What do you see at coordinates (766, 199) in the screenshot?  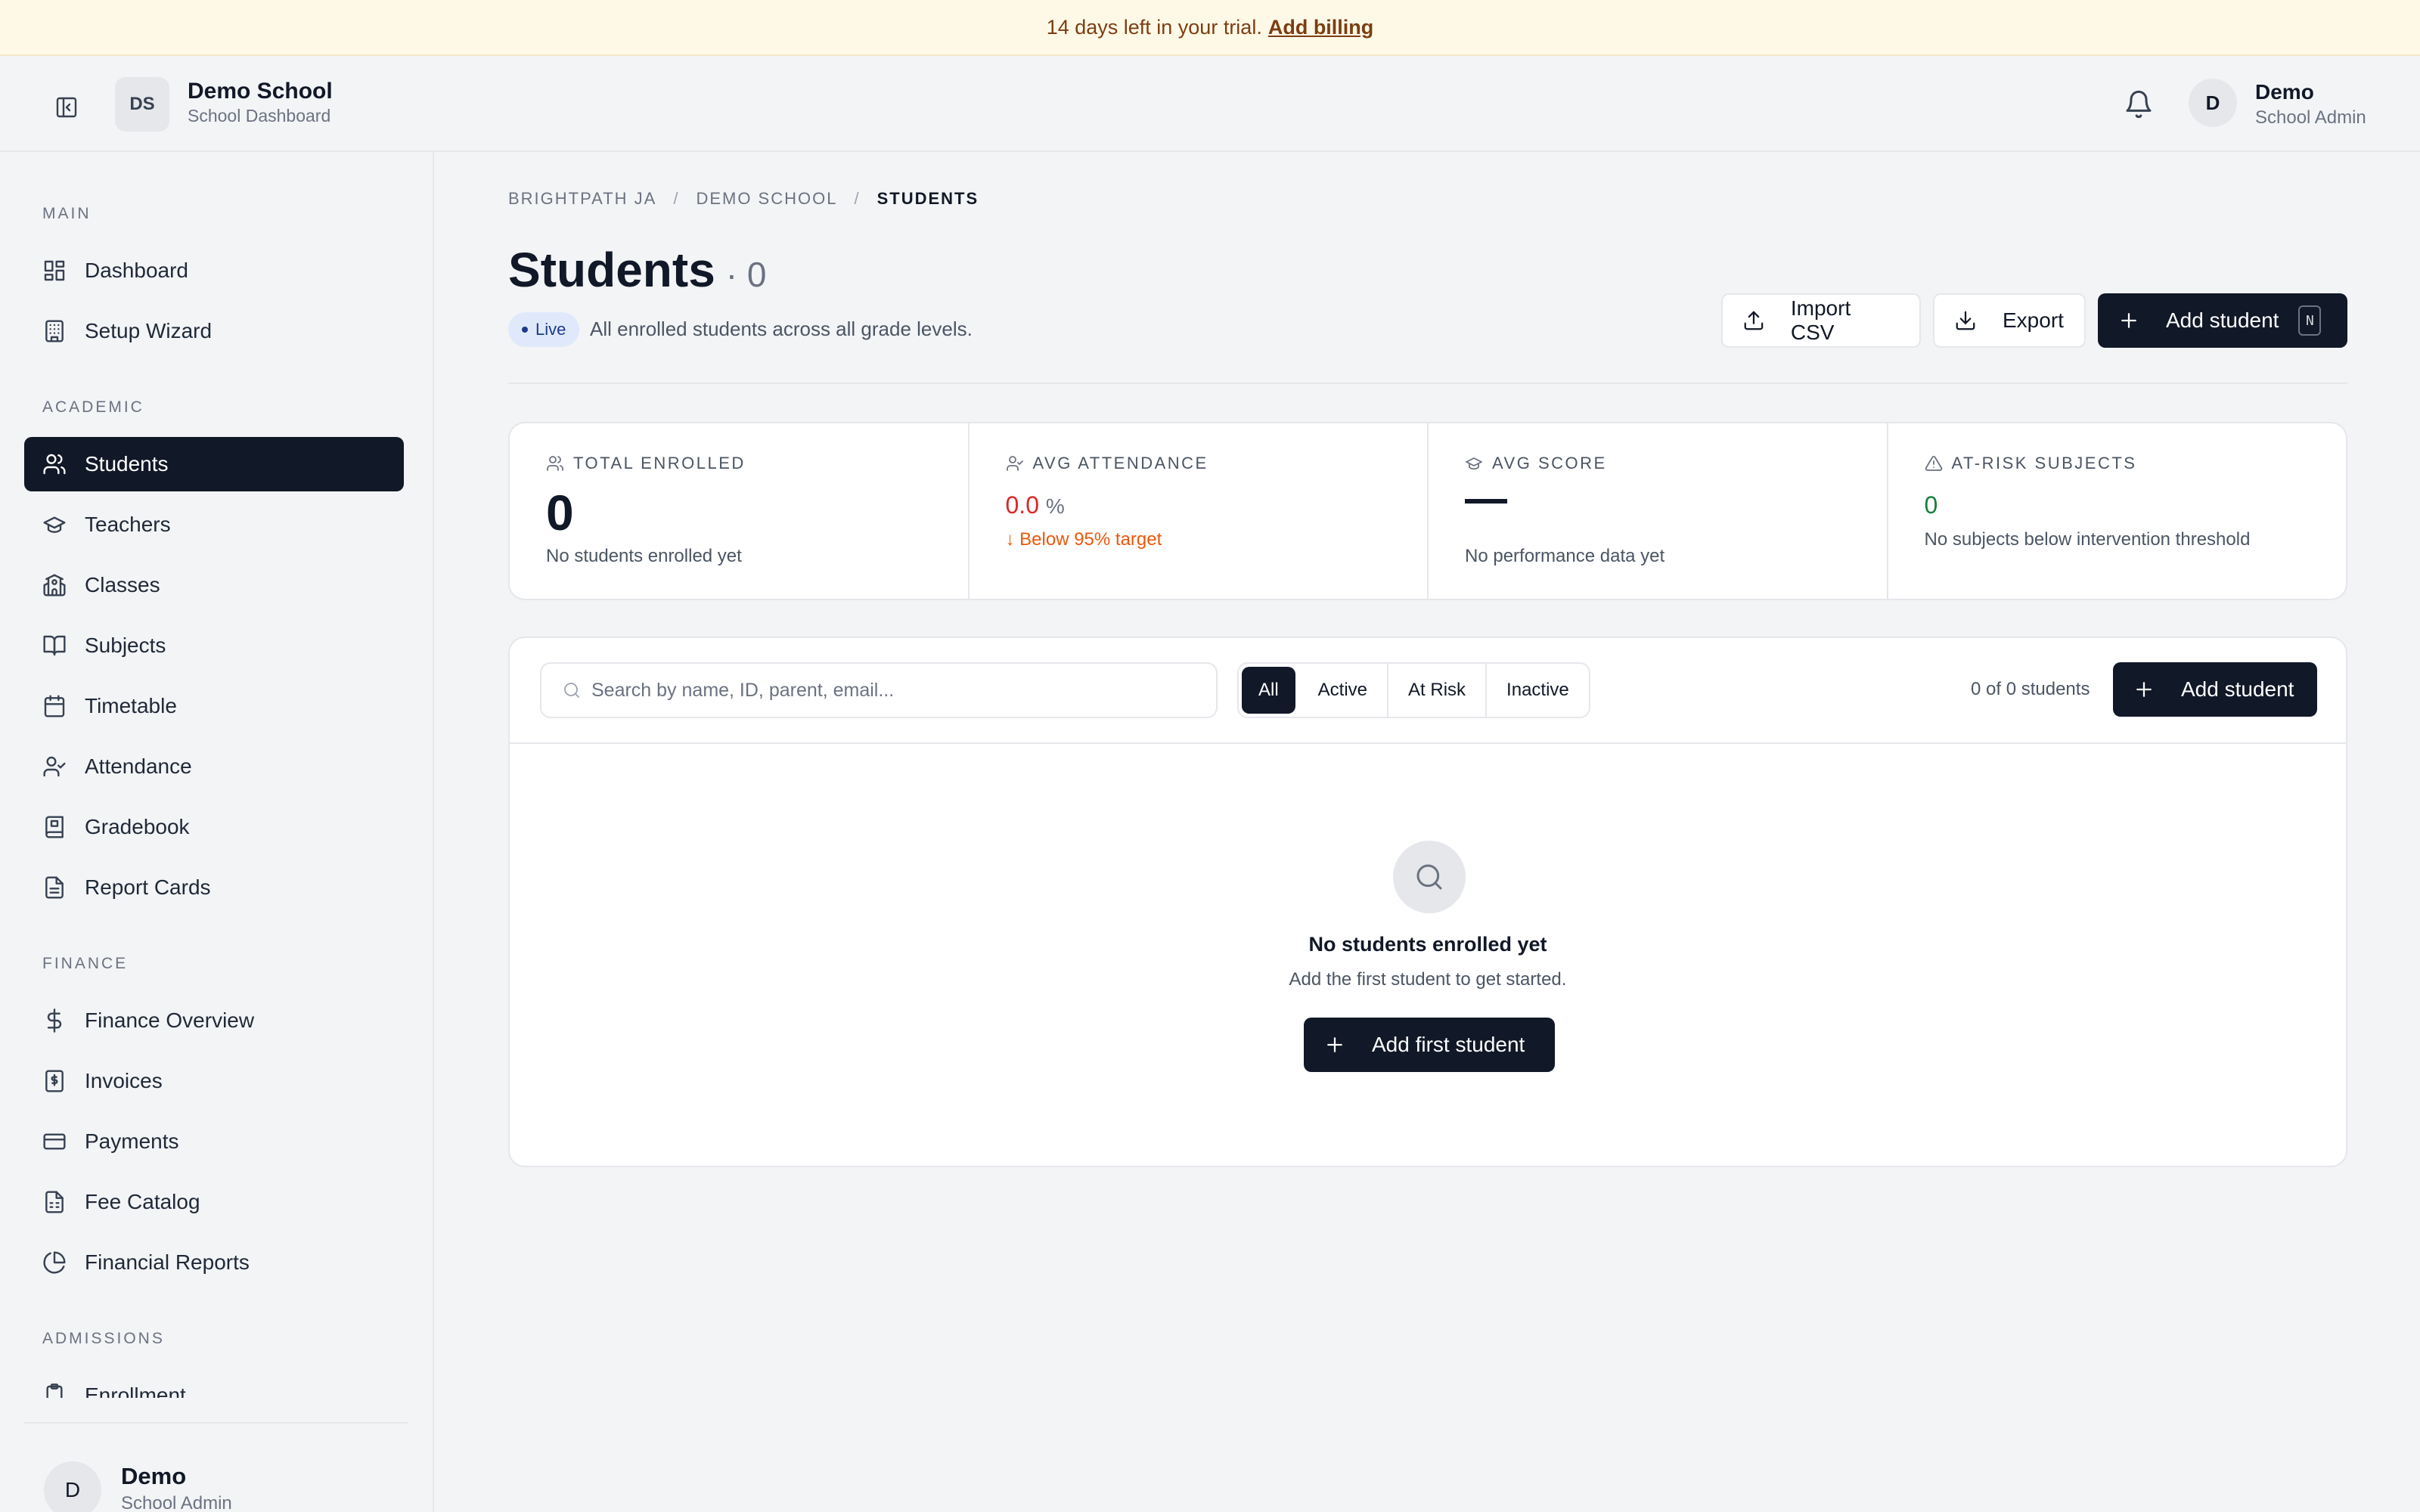 I see `breadcrumb-school: DEMO SCHOOL` at bounding box center [766, 199].